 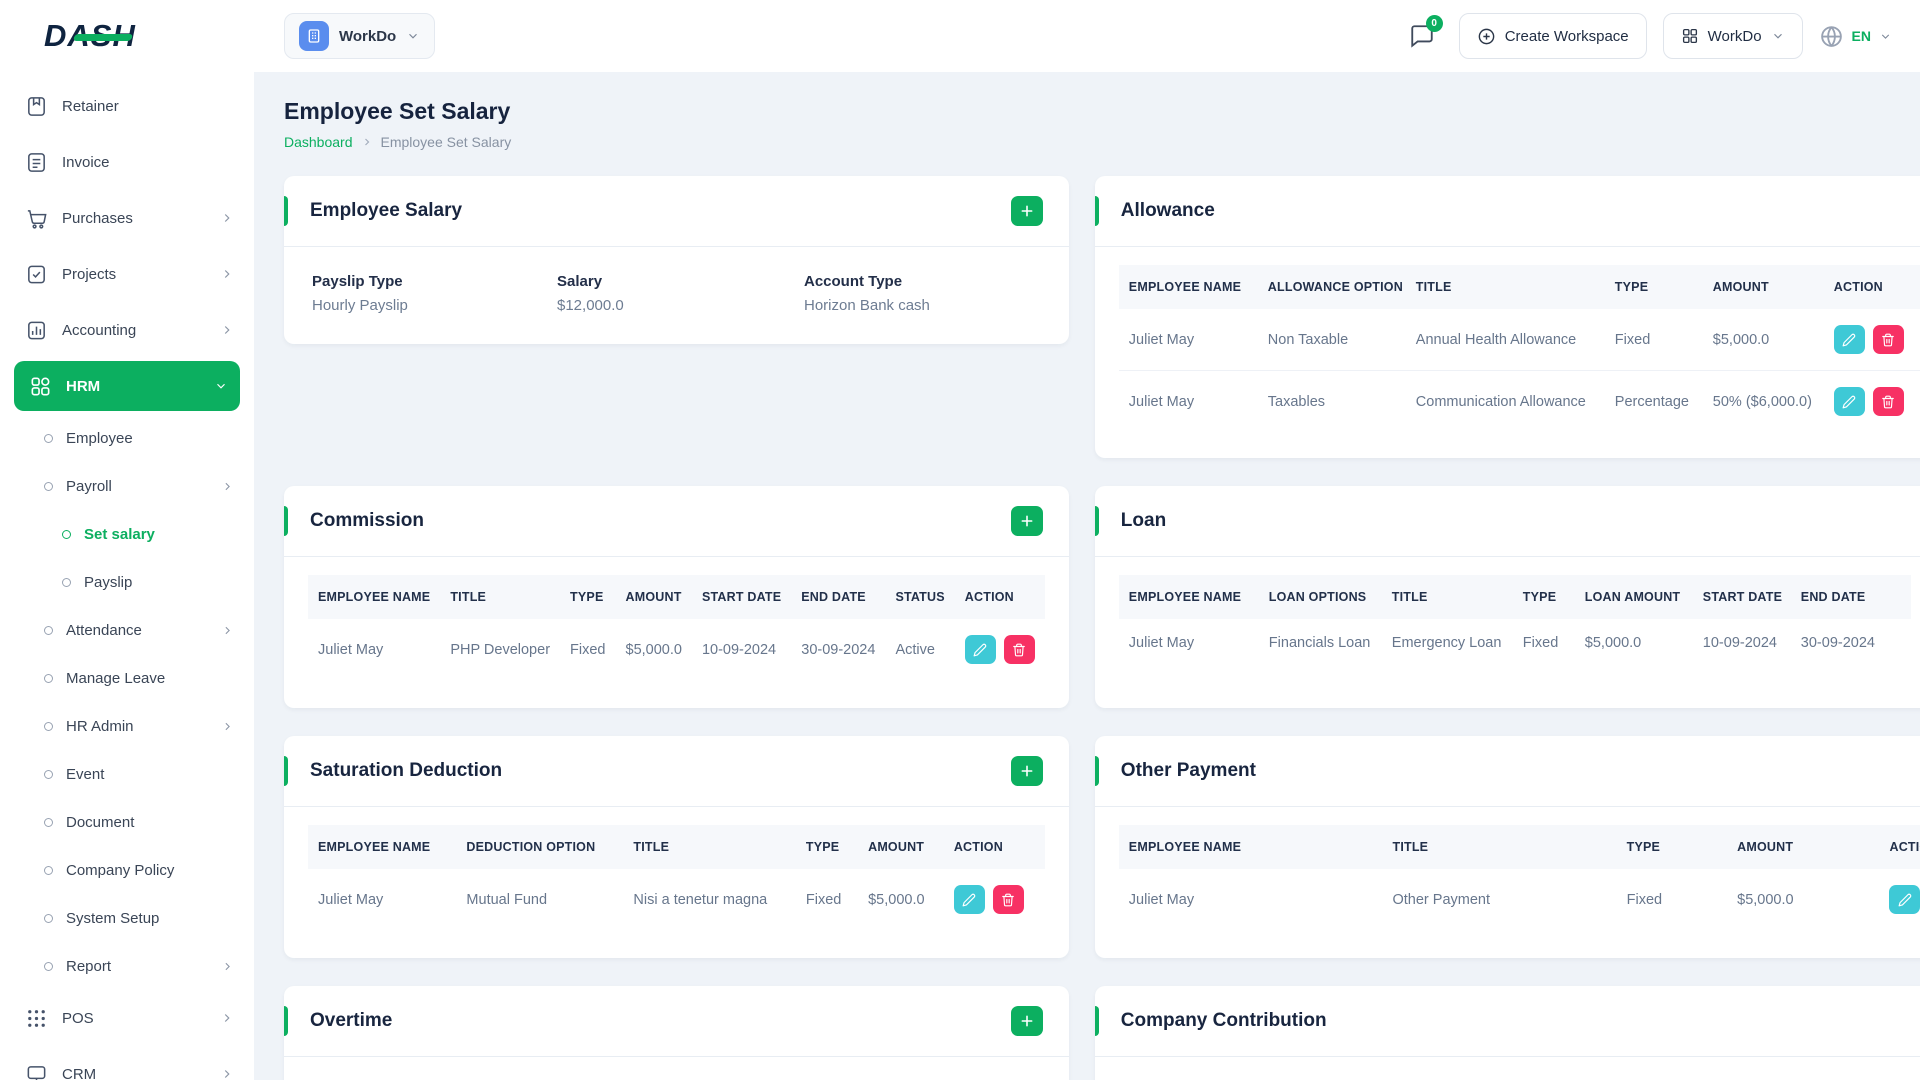 What do you see at coordinates (1855, 36) in the screenshot?
I see `language-selector: EN` at bounding box center [1855, 36].